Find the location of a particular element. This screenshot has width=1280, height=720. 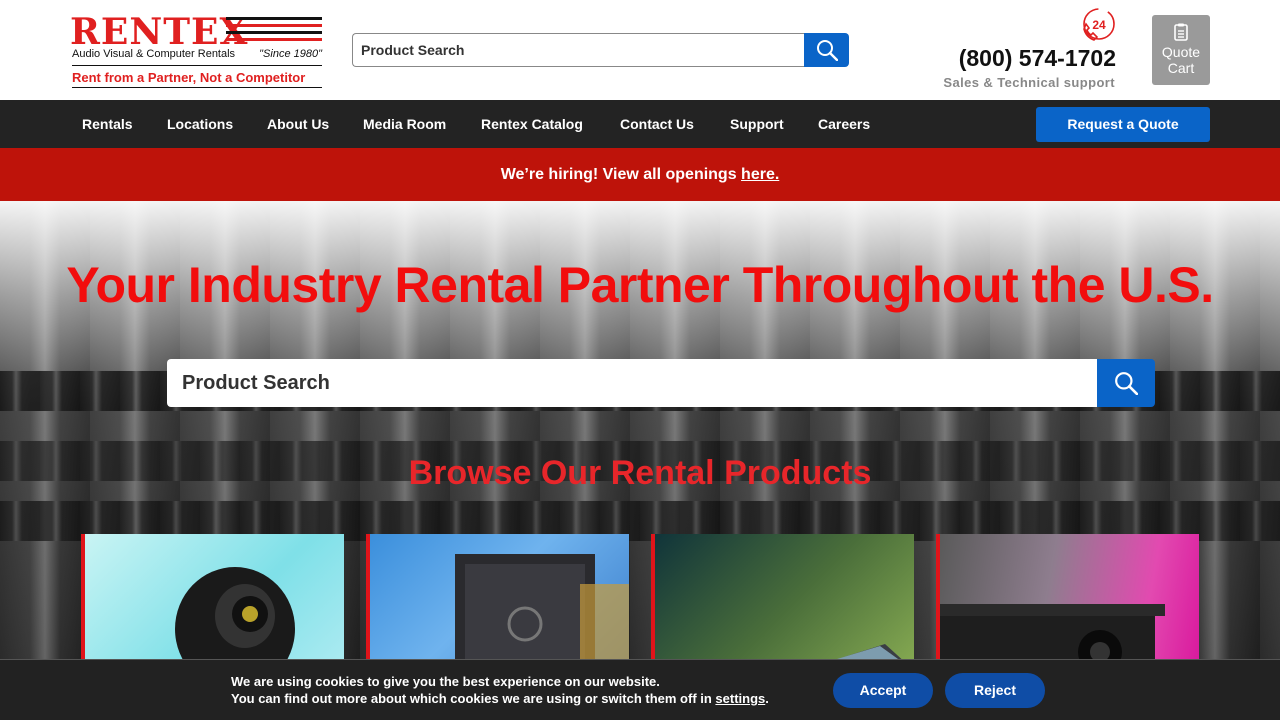

phone-number: (800) 574-1702 is located at coordinates (1037, 58).